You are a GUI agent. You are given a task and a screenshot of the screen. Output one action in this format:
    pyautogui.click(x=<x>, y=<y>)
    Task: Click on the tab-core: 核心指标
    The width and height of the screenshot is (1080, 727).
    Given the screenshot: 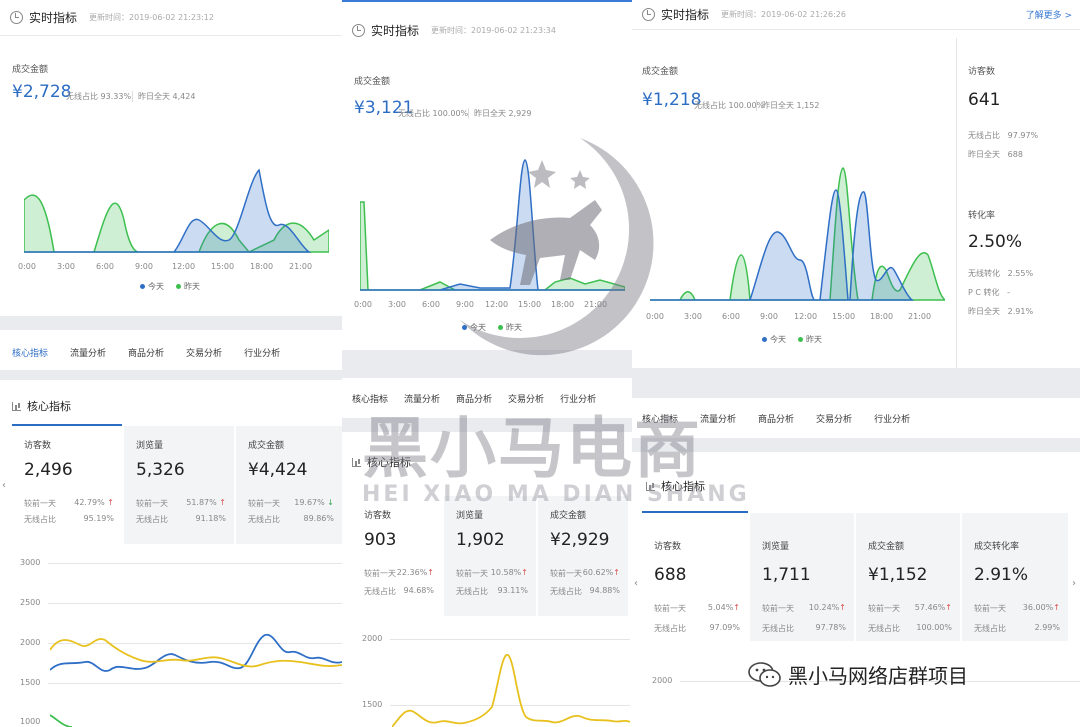 What is the action you would take?
    pyautogui.click(x=30, y=352)
    